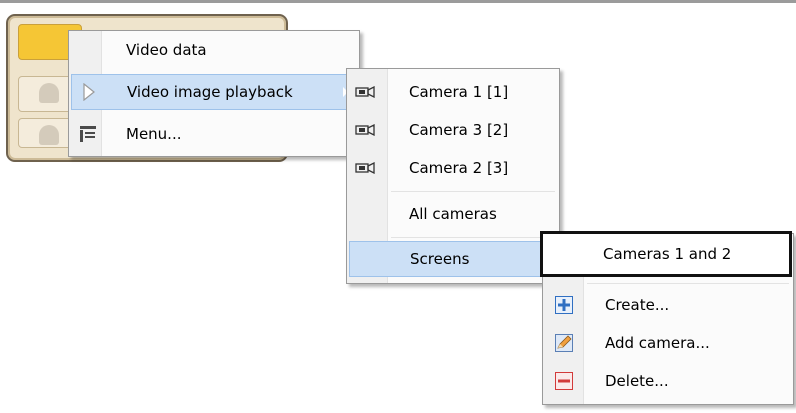  I want to click on menu-item-screens: Screens, so click(453, 259).